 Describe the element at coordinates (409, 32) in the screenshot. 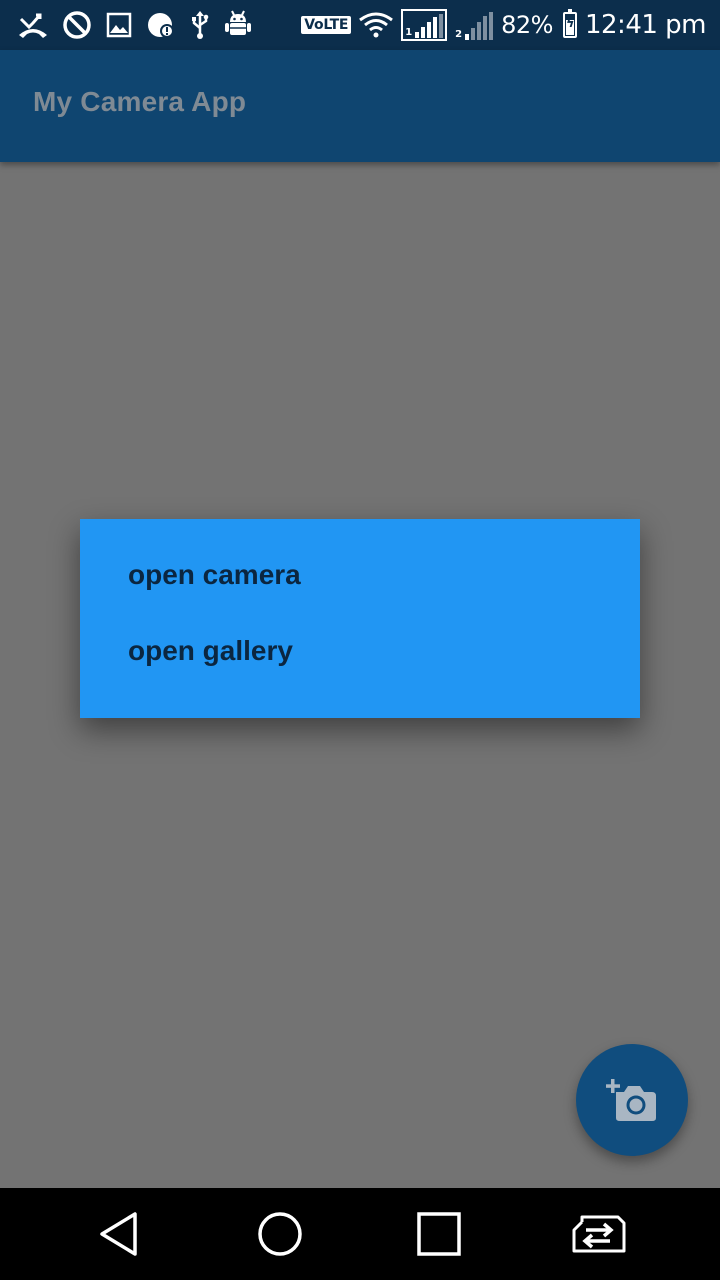

I see `sim1-number: 1` at that location.